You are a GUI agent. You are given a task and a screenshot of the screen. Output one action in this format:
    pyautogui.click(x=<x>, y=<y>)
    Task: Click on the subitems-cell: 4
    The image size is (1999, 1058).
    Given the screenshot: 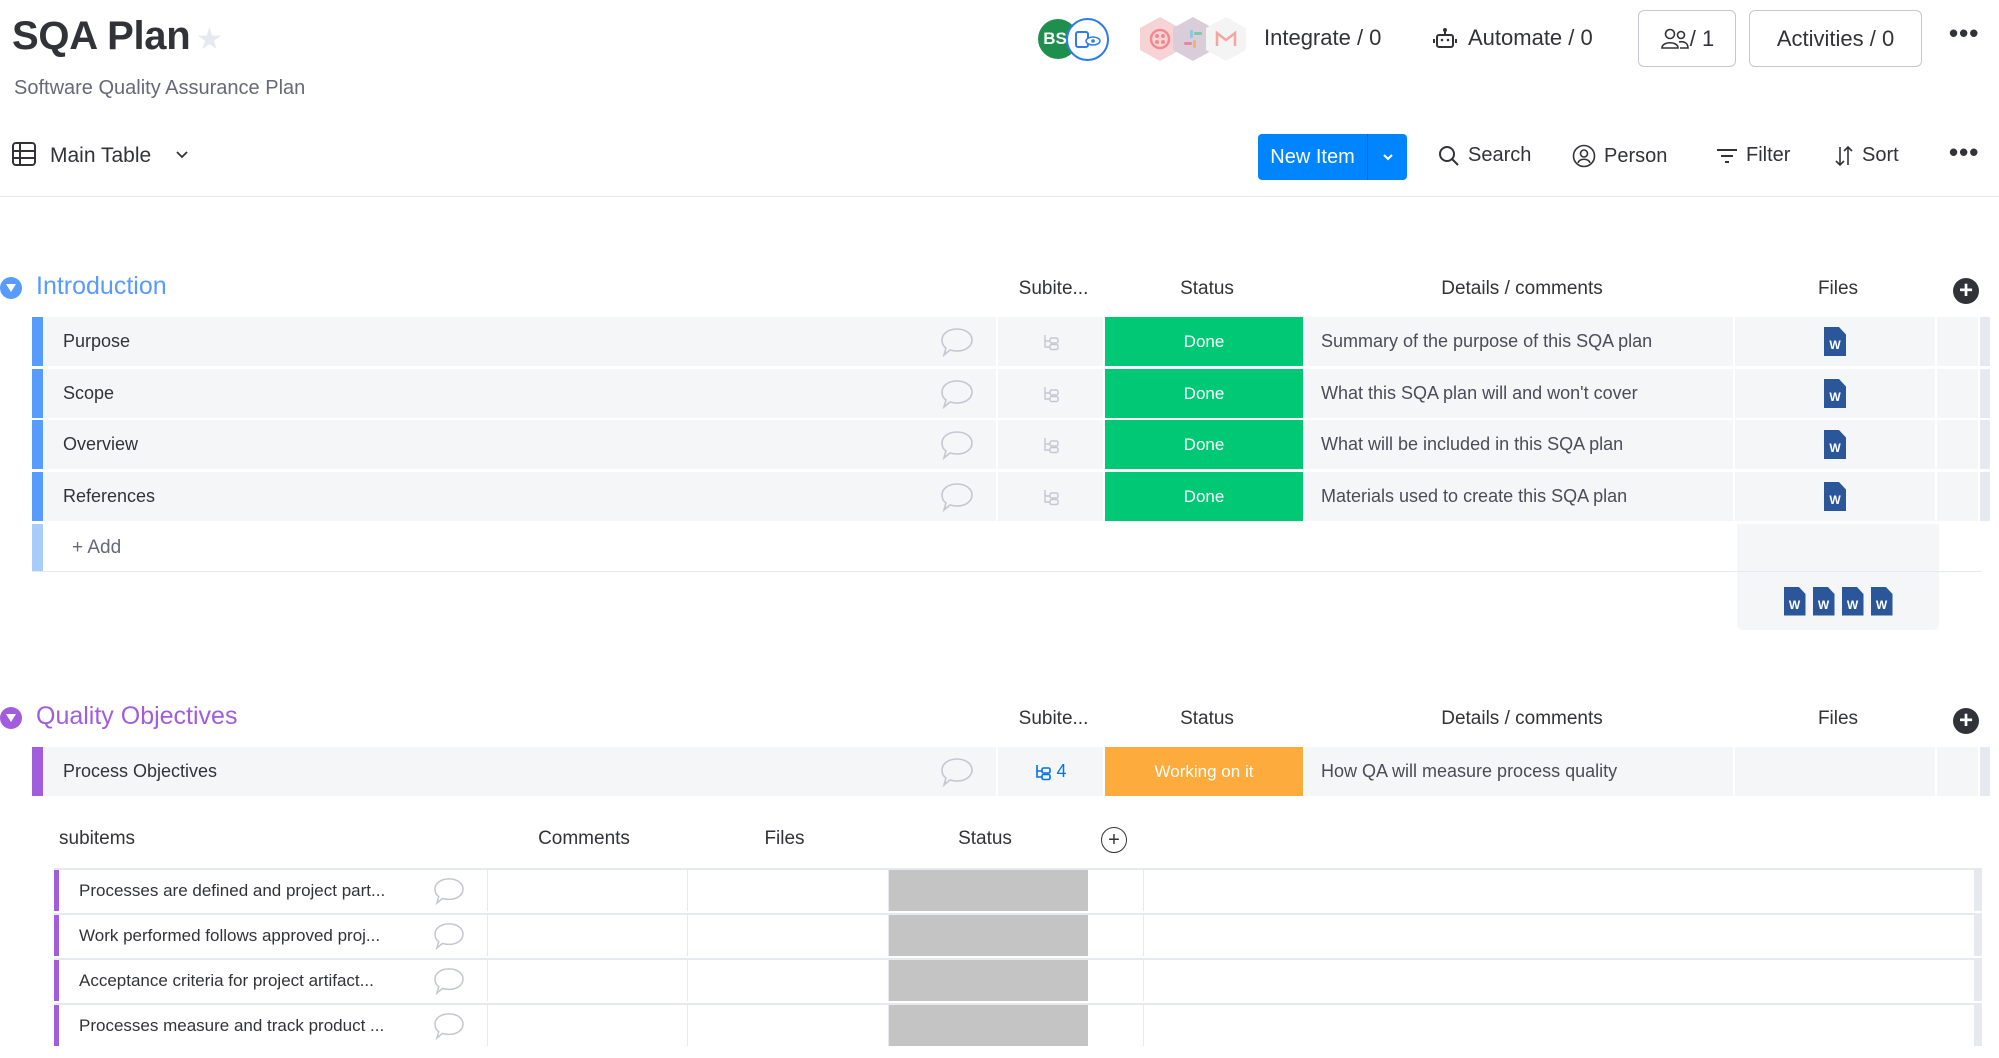 What is the action you would take?
    pyautogui.click(x=1051, y=771)
    